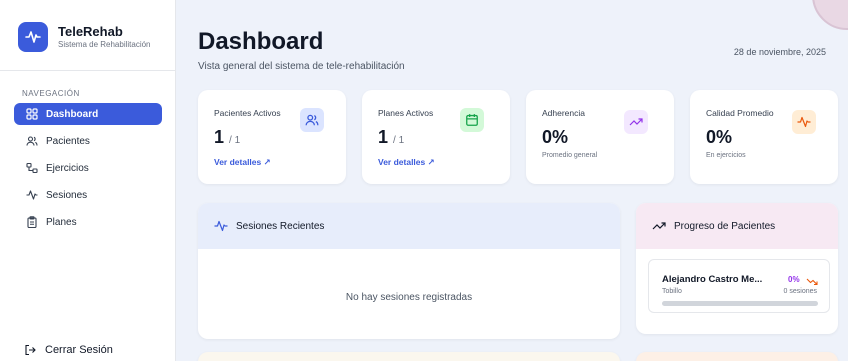 The width and height of the screenshot is (848, 361). What do you see at coordinates (740, 303) in the screenshot?
I see `patient-progress-bar` at bounding box center [740, 303].